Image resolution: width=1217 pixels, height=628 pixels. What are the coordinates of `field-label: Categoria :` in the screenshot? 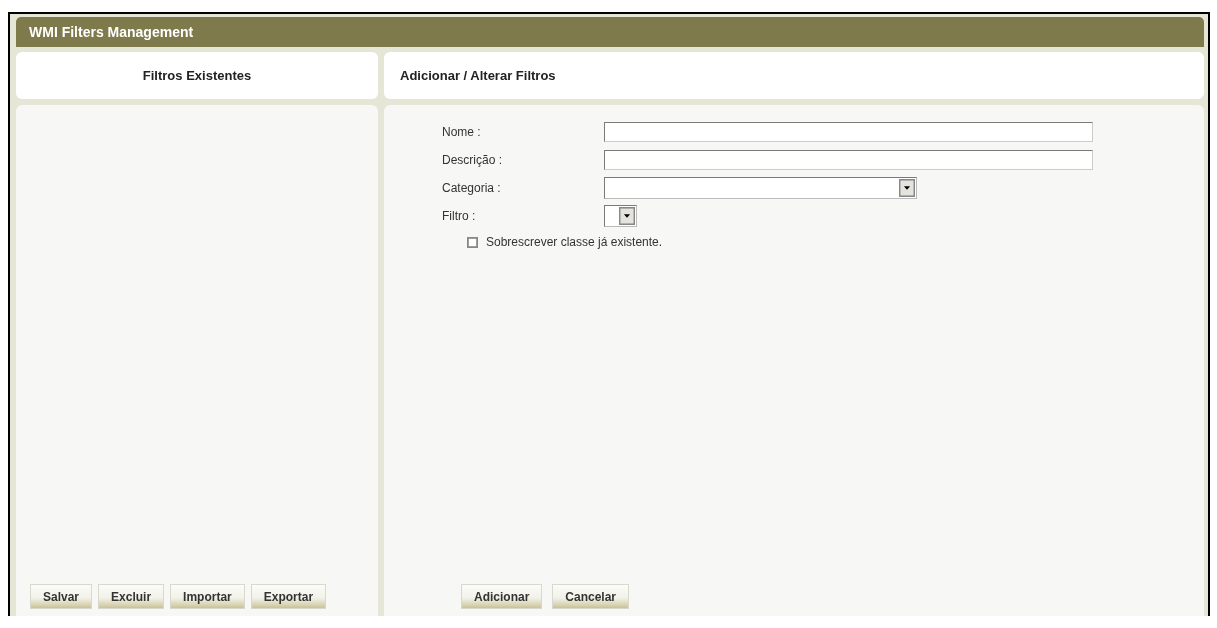 It's located at (472, 188).